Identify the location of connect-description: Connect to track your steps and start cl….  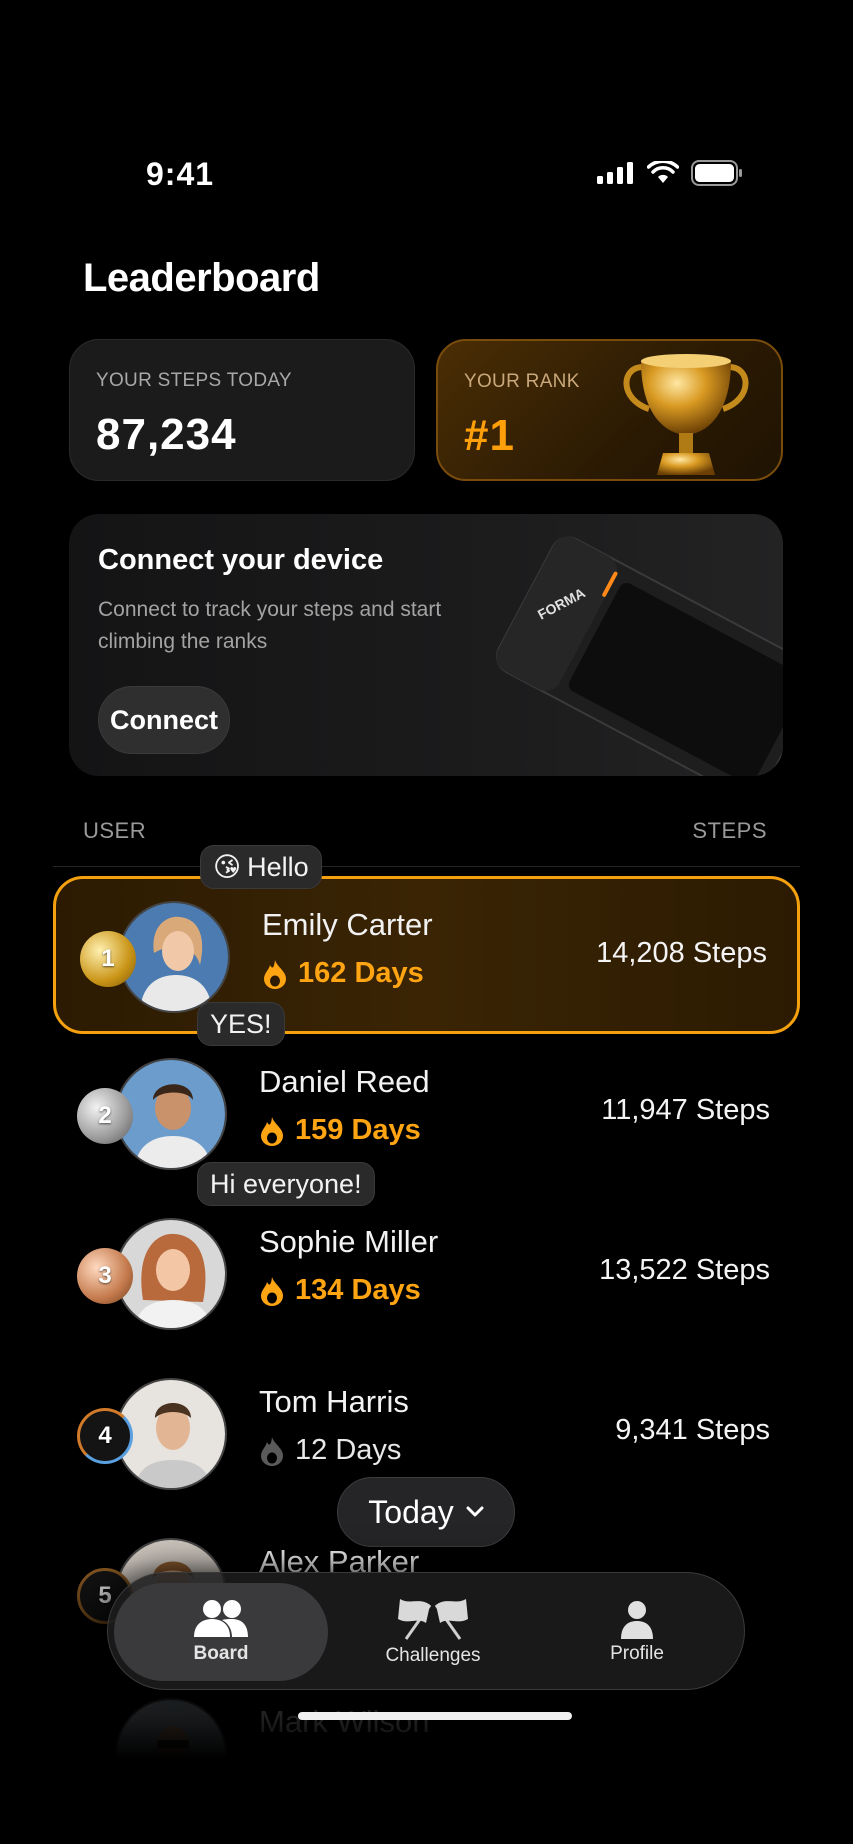
(270, 625).